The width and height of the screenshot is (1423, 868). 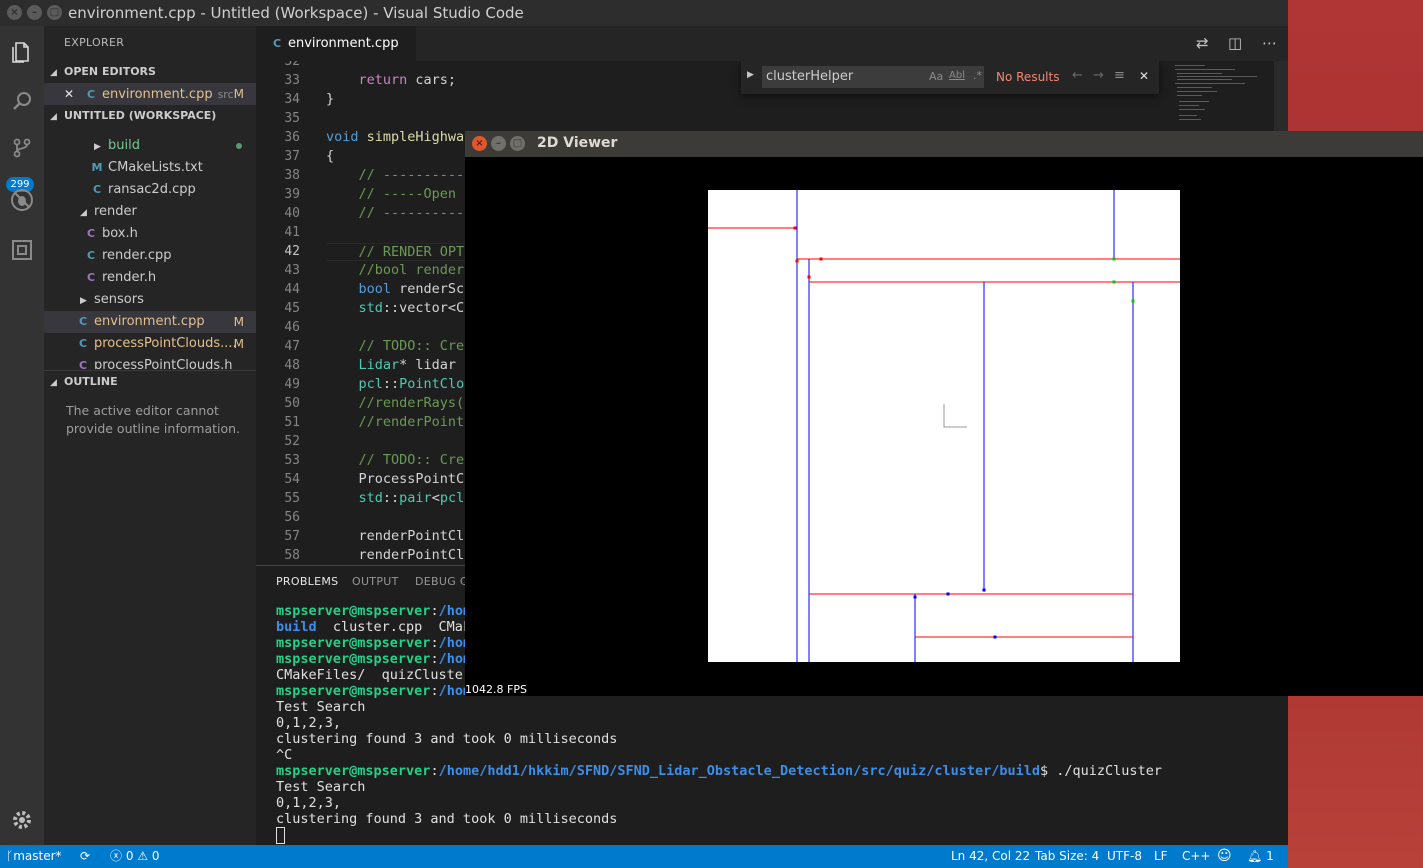 What do you see at coordinates (22, 200) in the screenshot?
I see `debug-icon` at bounding box center [22, 200].